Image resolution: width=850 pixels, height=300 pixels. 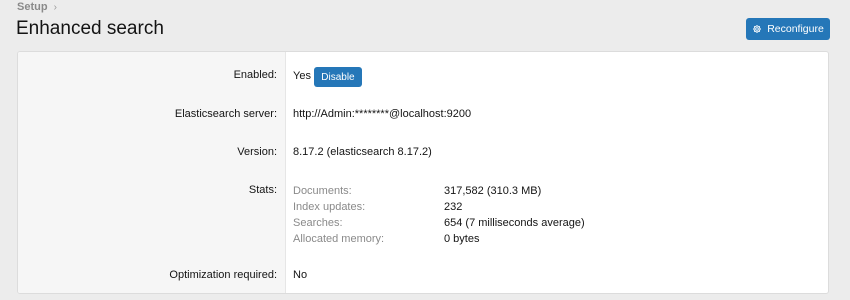 What do you see at coordinates (337, 77) in the screenshot?
I see `disable-button: Disable` at bounding box center [337, 77].